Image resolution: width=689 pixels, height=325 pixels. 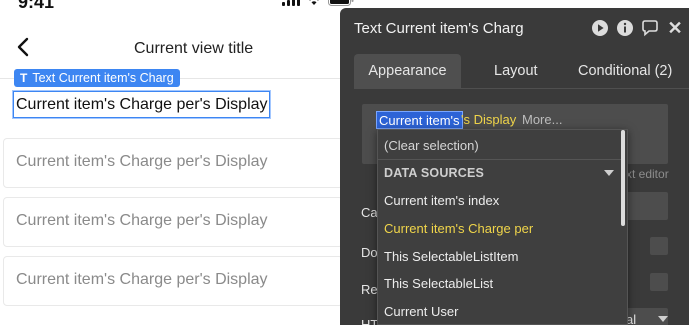 I want to click on status-icons, so click(x=318, y=3).